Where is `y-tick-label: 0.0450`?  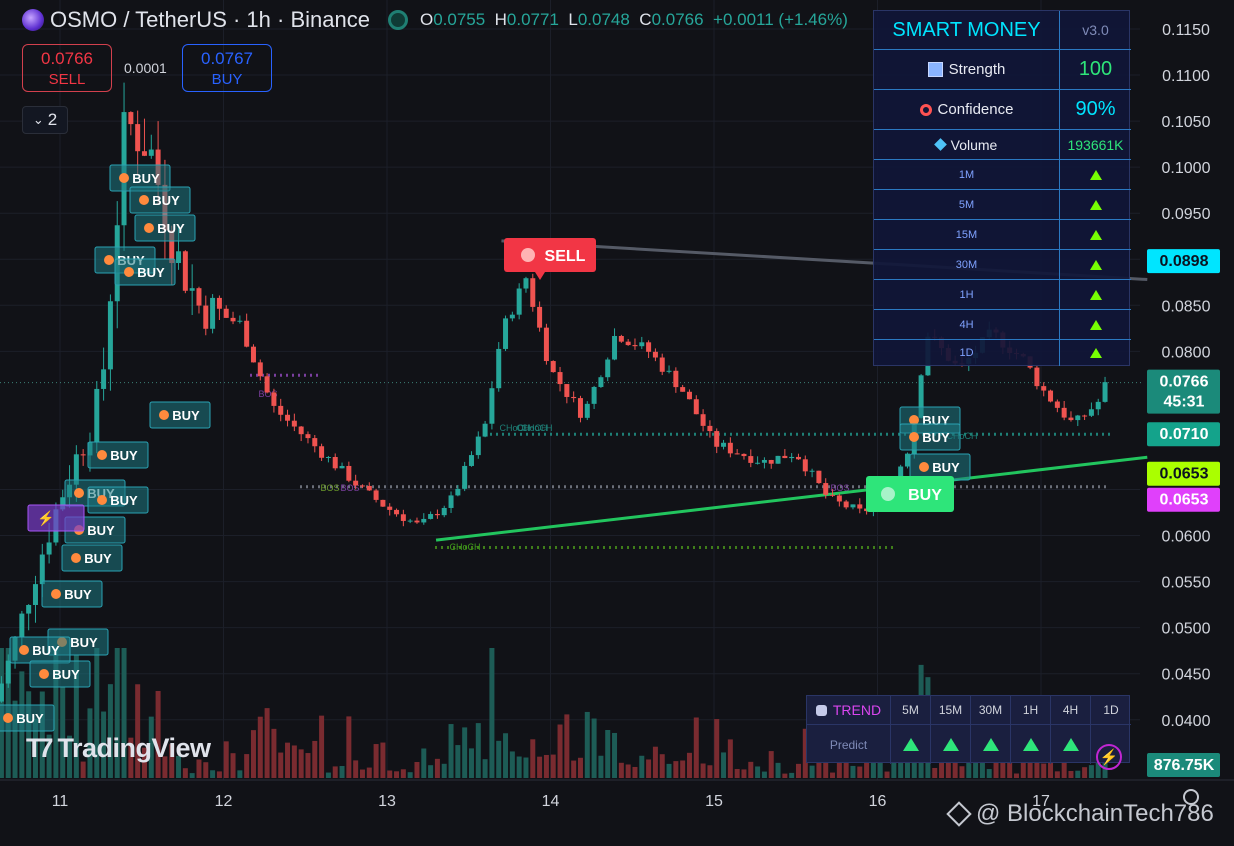 y-tick-label: 0.0450 is located at coordinates (1186, 675).